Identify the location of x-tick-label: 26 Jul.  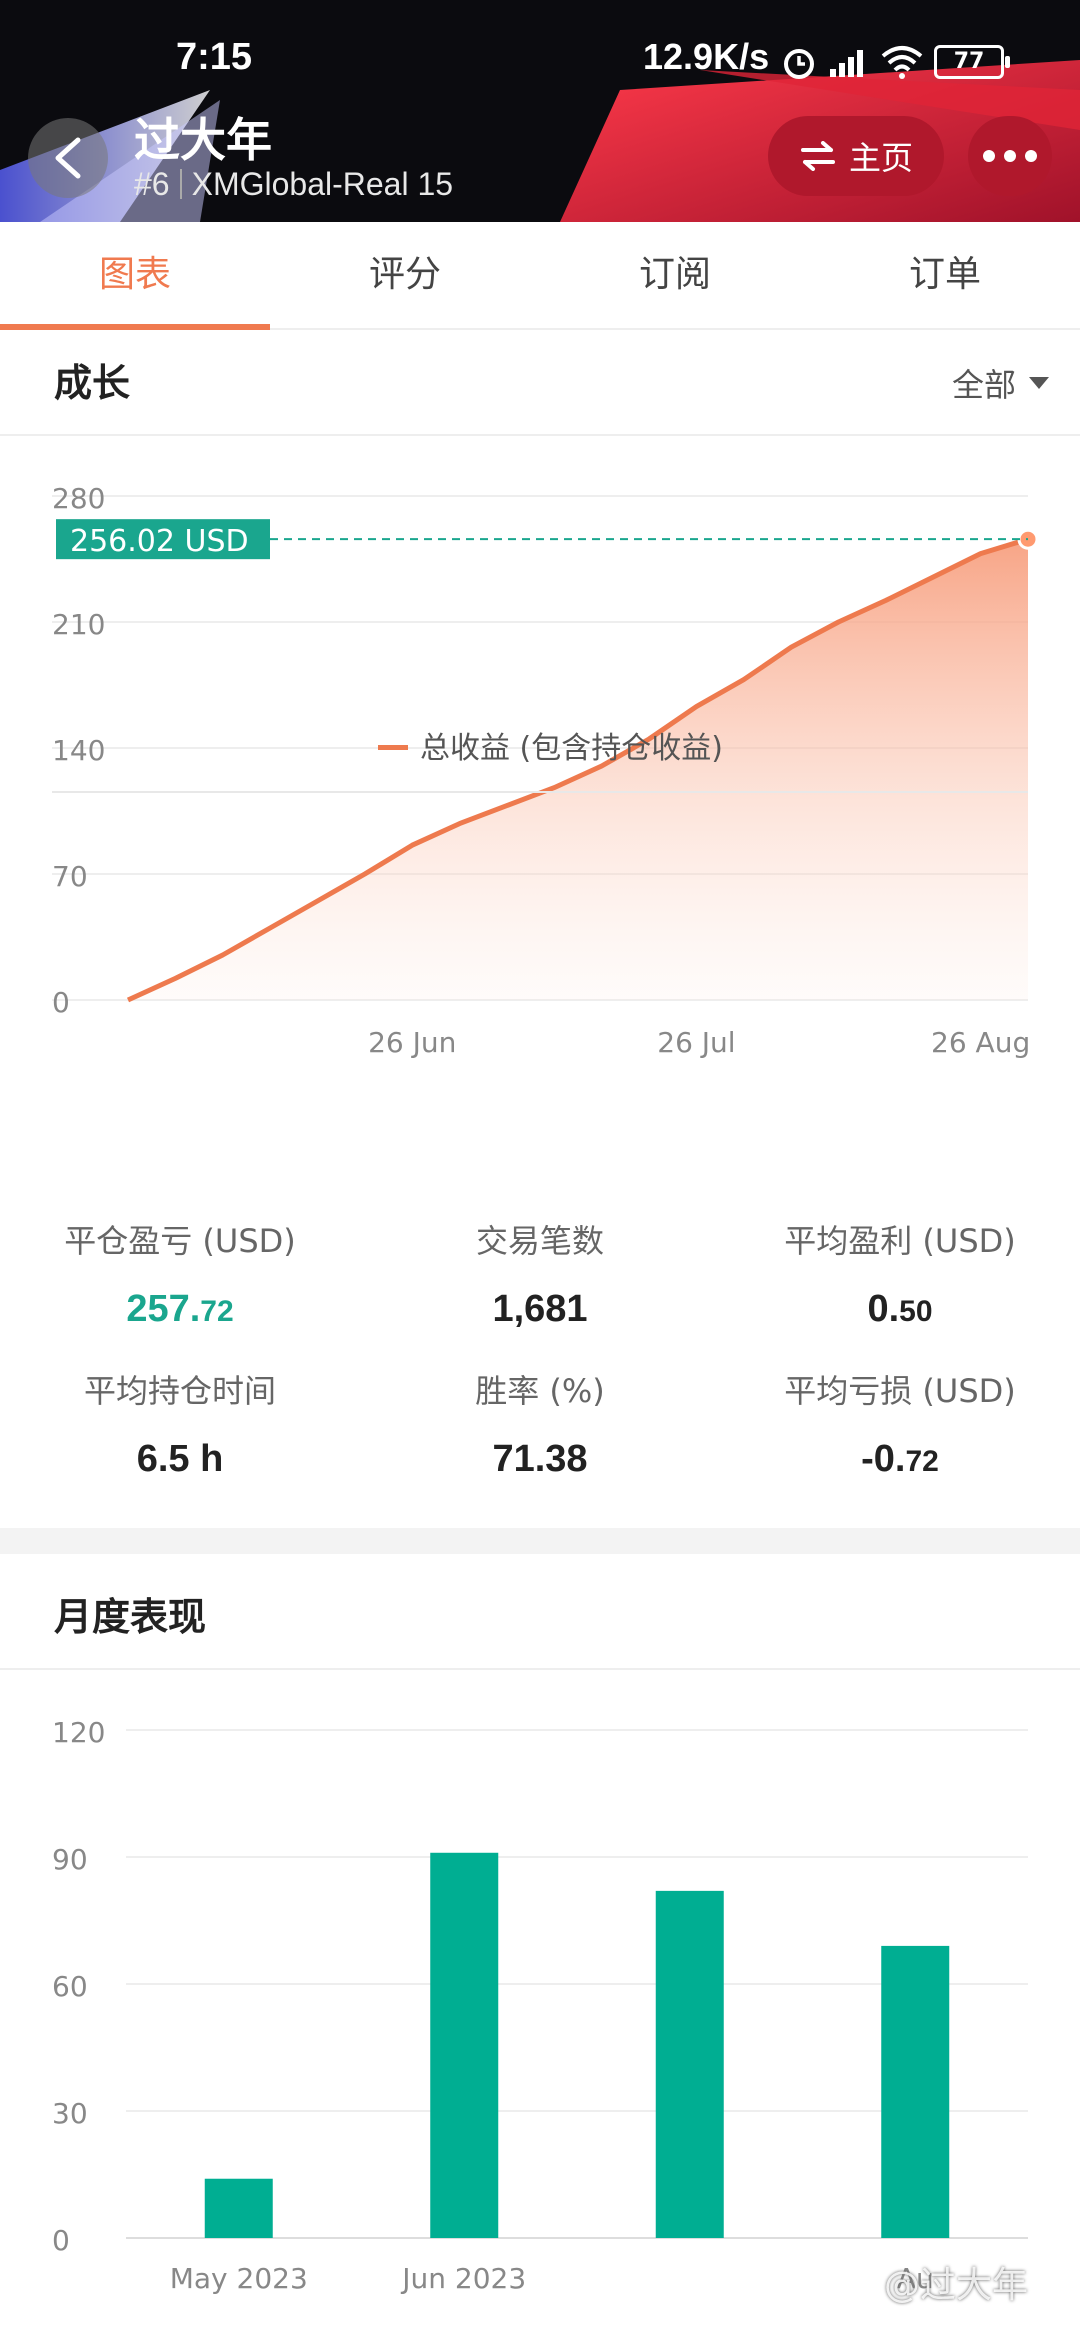
(696, 1042).